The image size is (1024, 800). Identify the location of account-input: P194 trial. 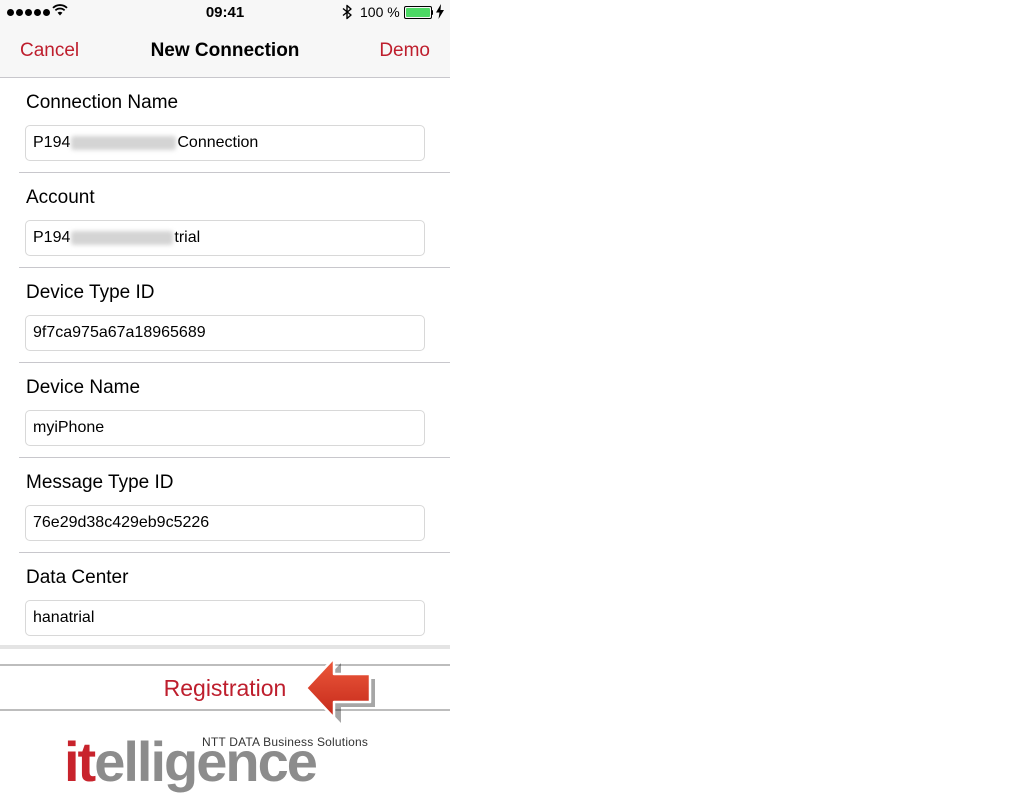
(225, 238).